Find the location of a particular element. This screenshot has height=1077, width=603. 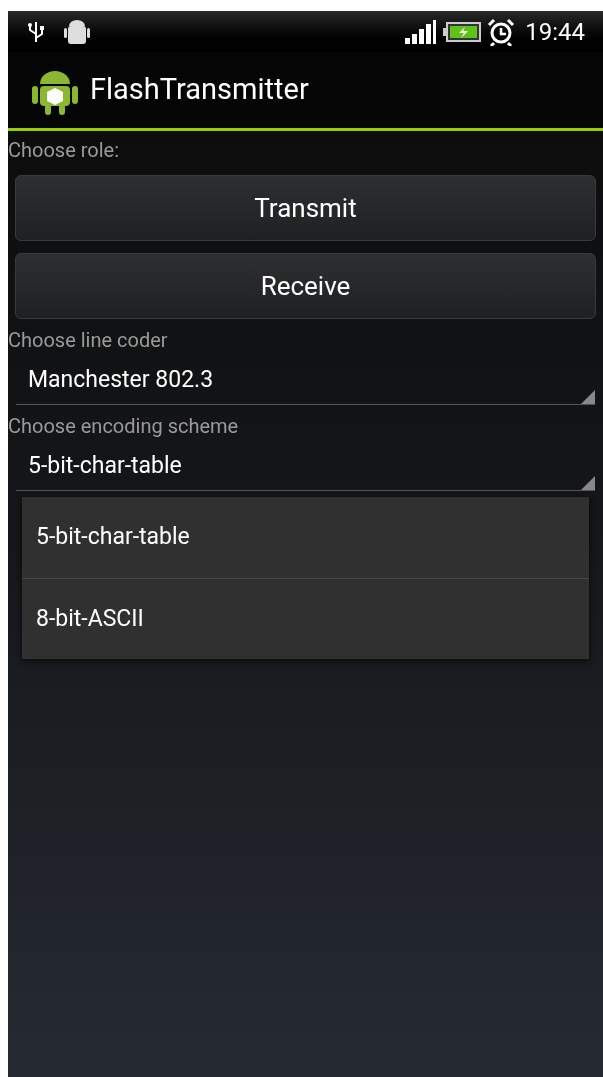

section-label: Choose role: is located at coordinates (64, 150).